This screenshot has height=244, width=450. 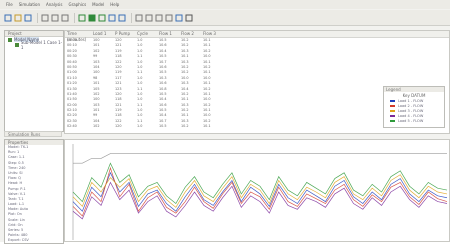 What do you see at coordinates (118, 126) in the screenshot?
I see `table-cell: 120` at bounding box center [118, 126].